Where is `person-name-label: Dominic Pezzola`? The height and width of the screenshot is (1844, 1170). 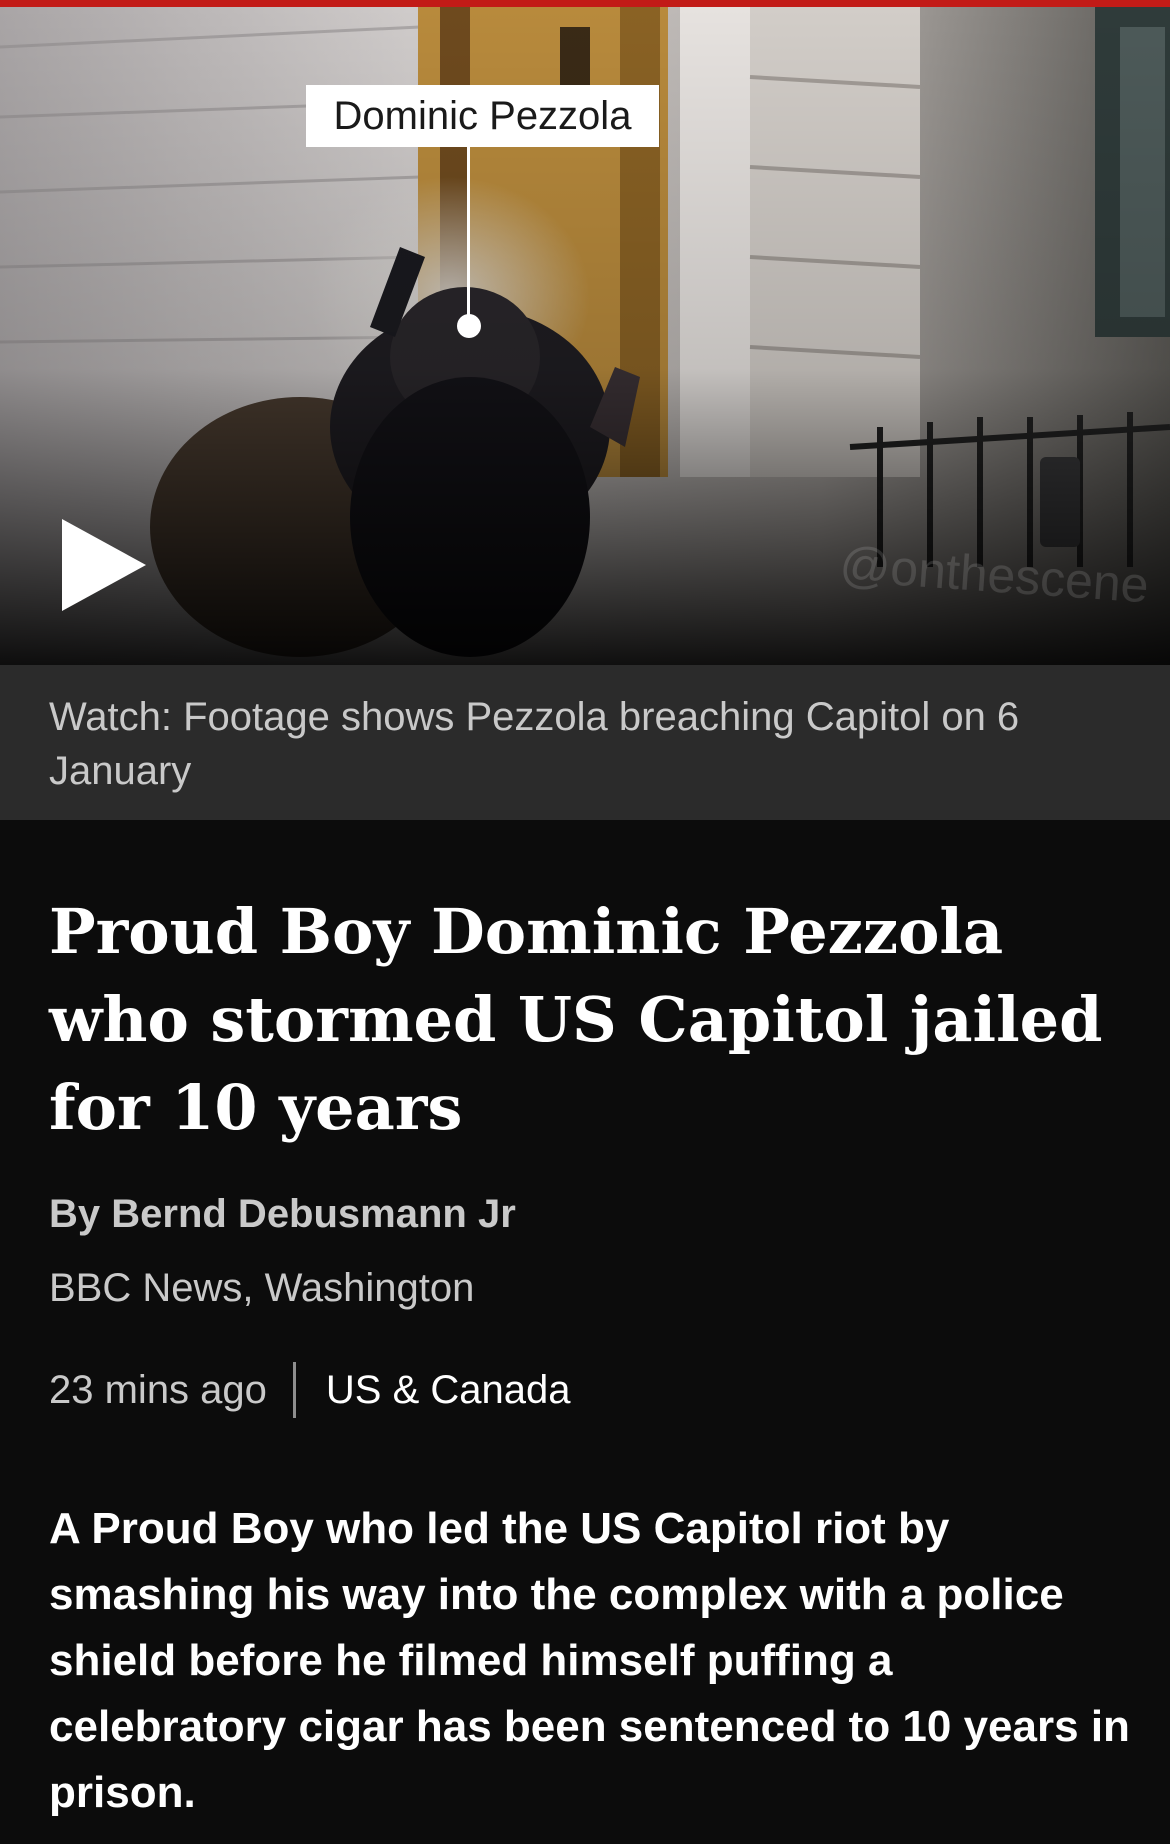
person-name-label: Dominic Pezzola is located at coordinates (482, 116).